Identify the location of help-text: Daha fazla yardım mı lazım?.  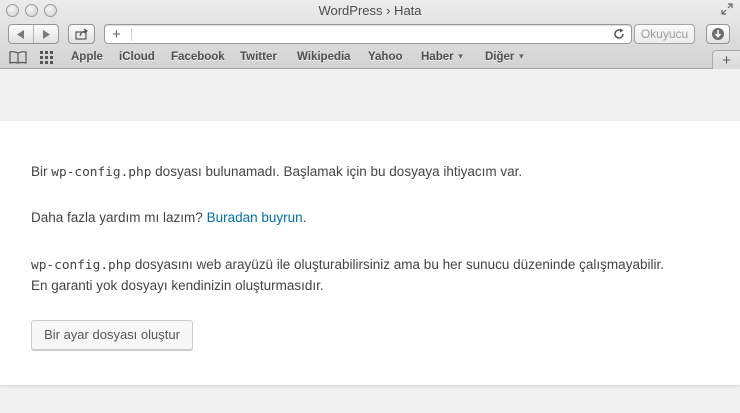
(119, 217).